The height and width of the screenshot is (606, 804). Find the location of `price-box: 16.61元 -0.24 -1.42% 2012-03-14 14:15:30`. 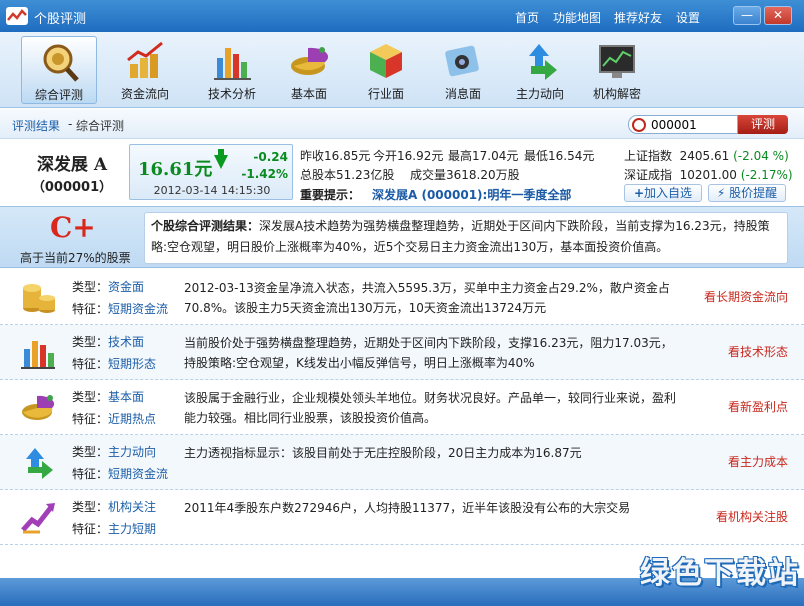

price-box: 16.61元 -0.24 -1.42% 2012-03-14 14:15:30 is located at coordinates (211, 172).